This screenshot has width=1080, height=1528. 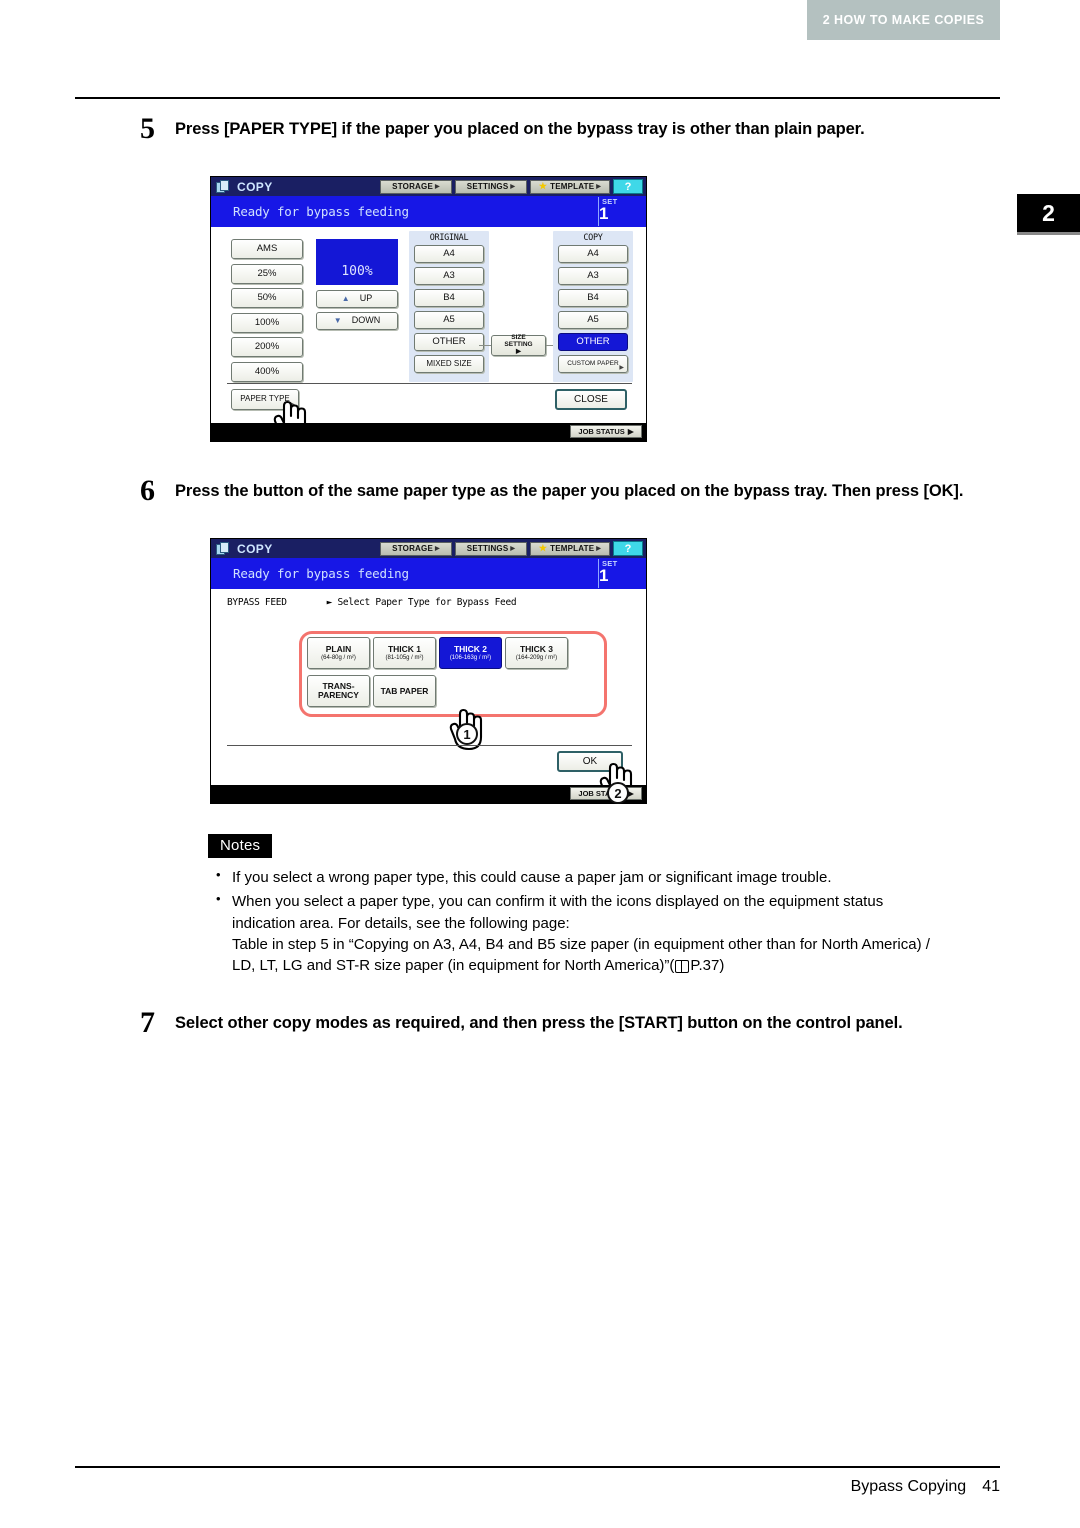 What do you see at coordinates (593, 276) in the screenshot?
I see `panel1-copy-a3: A3` at bounding box center [593, 276].